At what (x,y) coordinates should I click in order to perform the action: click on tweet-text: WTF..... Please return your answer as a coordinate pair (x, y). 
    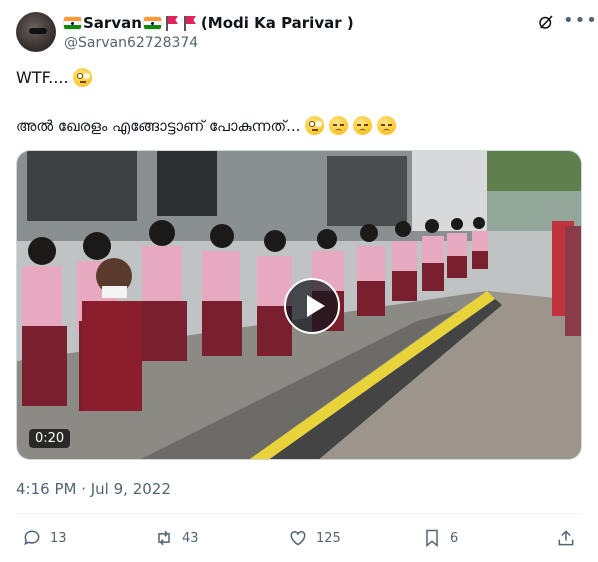
    Looking at the image, I should click on (42, 77).